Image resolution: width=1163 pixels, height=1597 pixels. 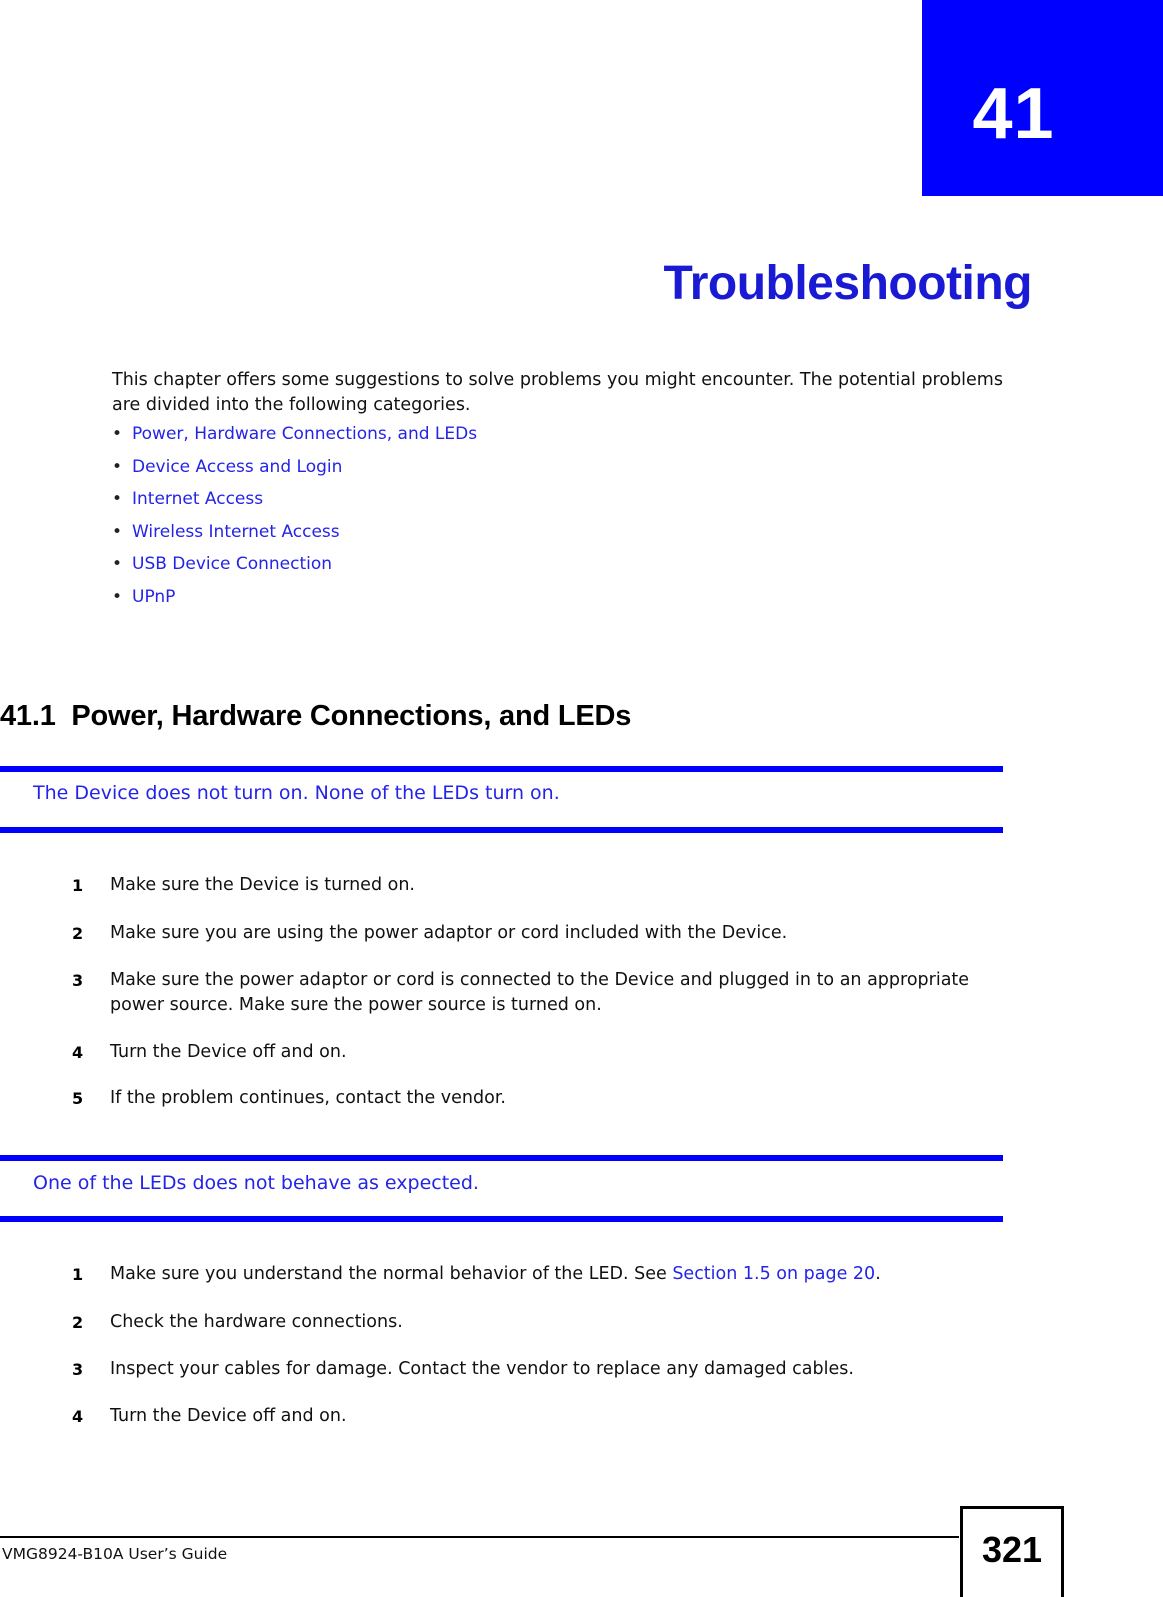 I want to click on step-text: Make sure the Device is turned on., so click(x=262, y=885).